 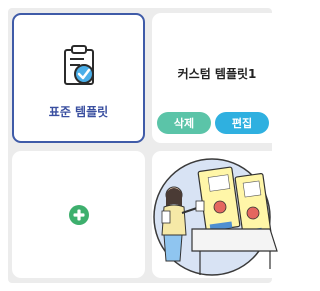 What do you see at coordinates (78, 65) in the screenshot?
I see `clipboard-check-icon` at bounding box center [78, 65].